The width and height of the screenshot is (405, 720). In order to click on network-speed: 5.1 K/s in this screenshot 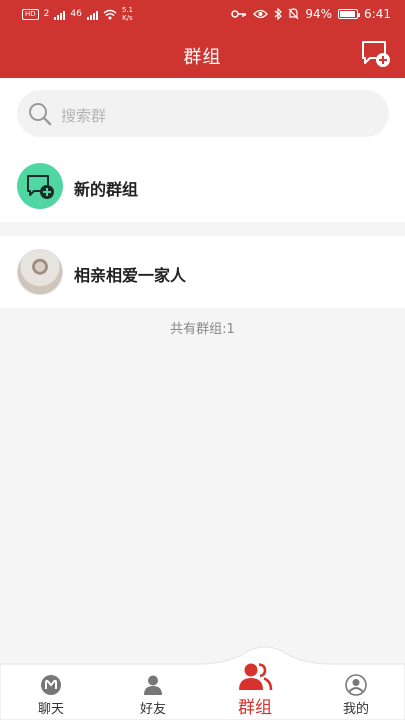, I will do `click(127, 14)`.